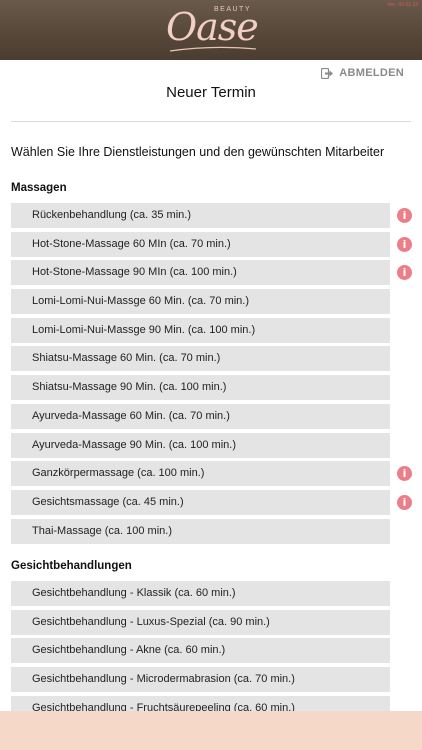 Image resolution: width=422 pixels, height=750 pixels. What do you see at coordinates (200, 531) in the screenshot?
I see `service-button: Thai-Massage (ca. 100 min.)` at bounding box center [200, 531].